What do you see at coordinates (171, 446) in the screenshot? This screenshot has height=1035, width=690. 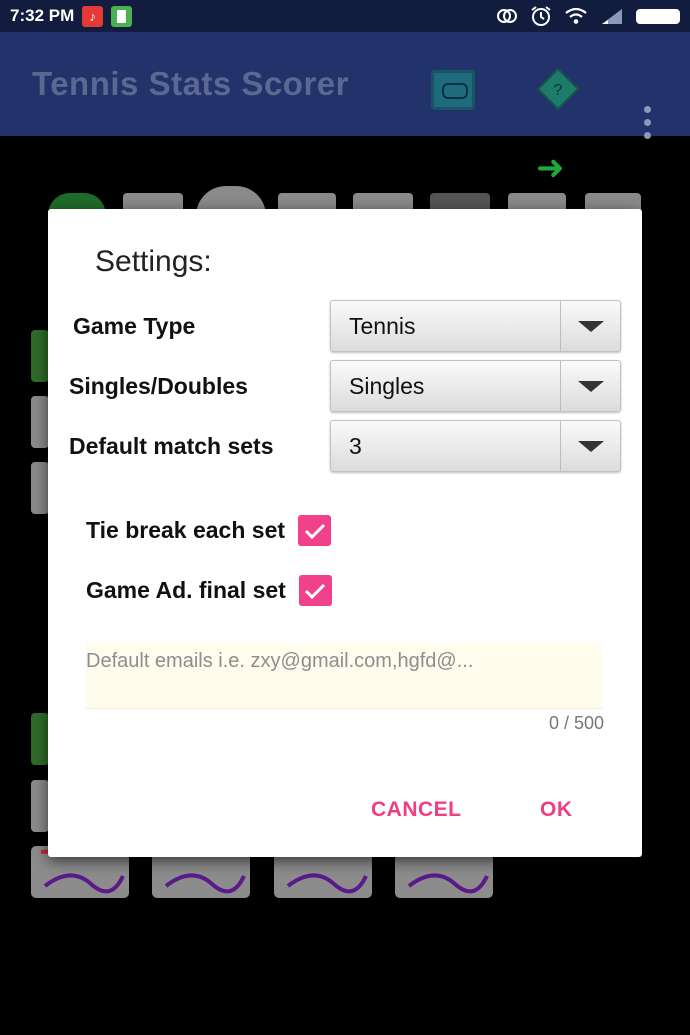 I see `match-sets-label: Default match sets` at bounding box center [171, 446].